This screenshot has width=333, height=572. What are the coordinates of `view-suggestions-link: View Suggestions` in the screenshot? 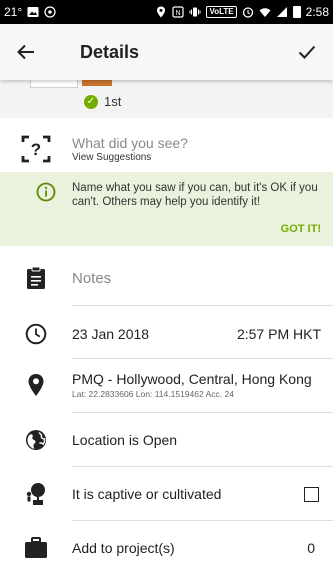 It's located at (130, 157).